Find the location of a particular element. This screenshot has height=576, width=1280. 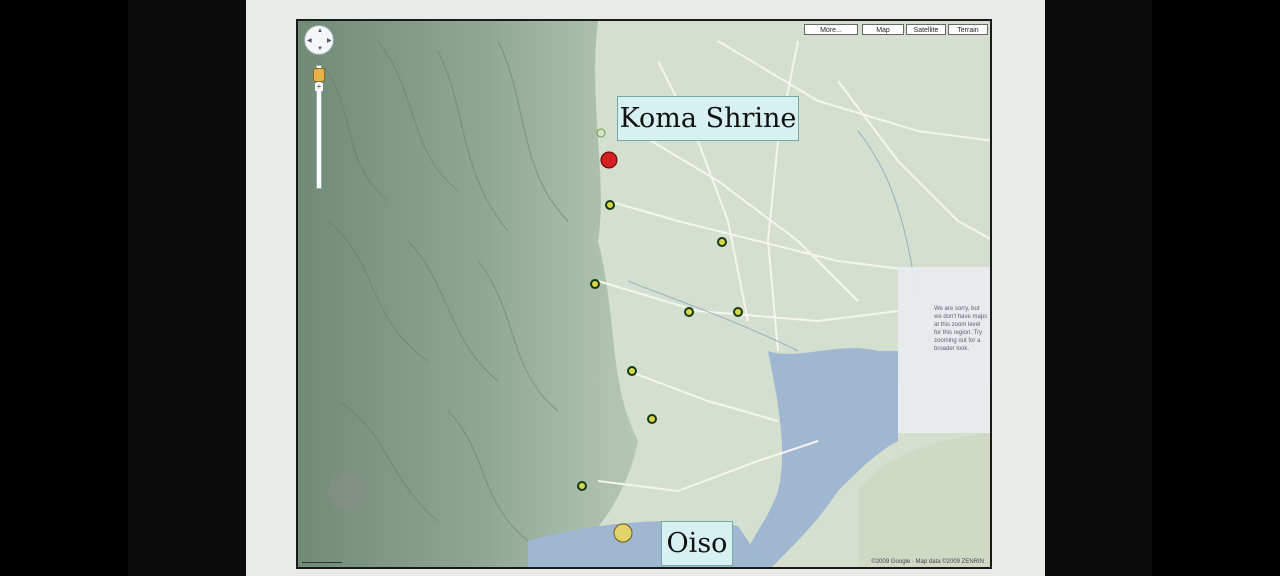

map-attribution: ©2009 Google · Map data ©2009 ZENRIN is located at coordinates (927, 562).